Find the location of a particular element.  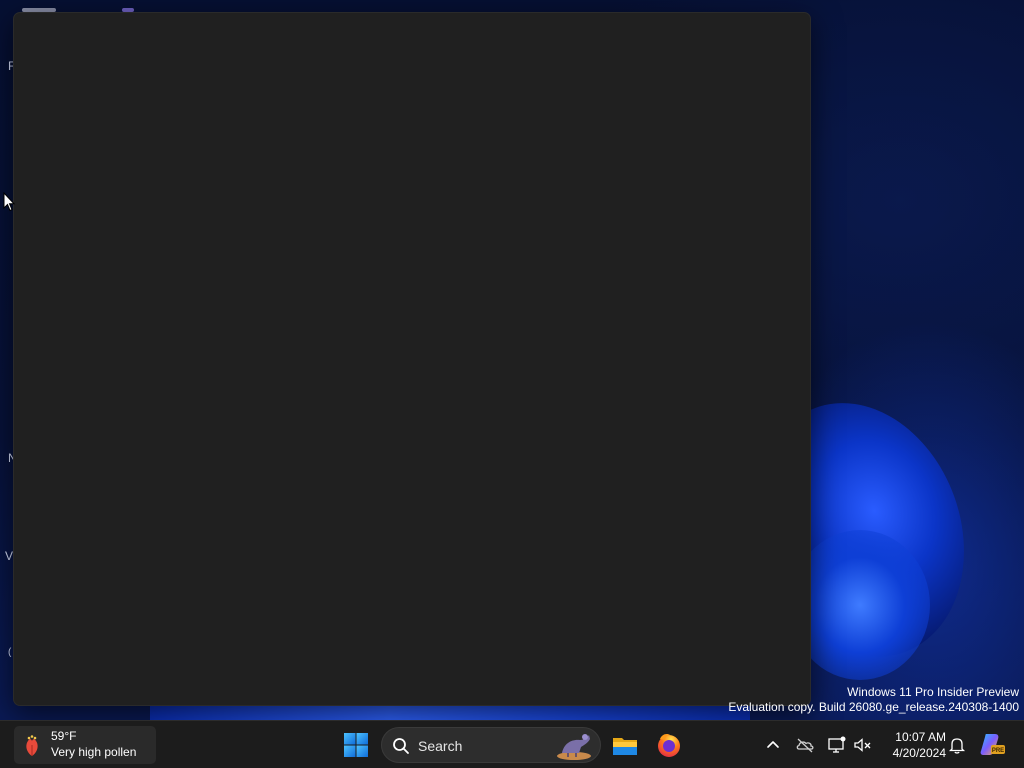

bell-icon is located at coordinates (957, 745).